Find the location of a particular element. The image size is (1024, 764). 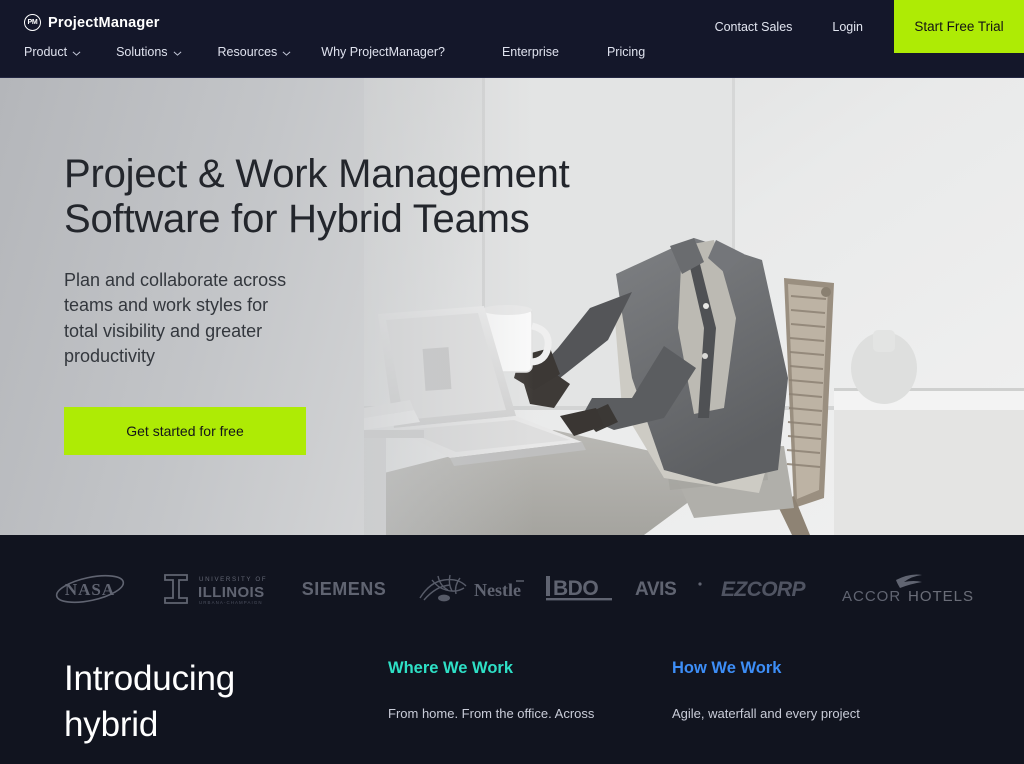

svg-text: Nestle is located at coordinates (497, 590).